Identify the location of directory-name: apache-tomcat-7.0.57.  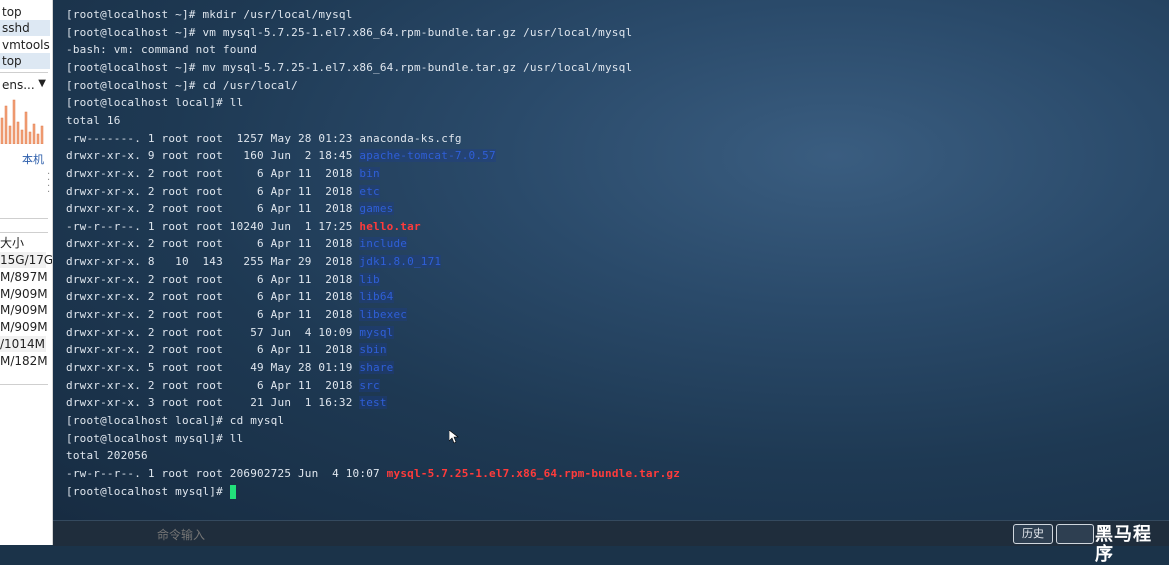
(427, 156).